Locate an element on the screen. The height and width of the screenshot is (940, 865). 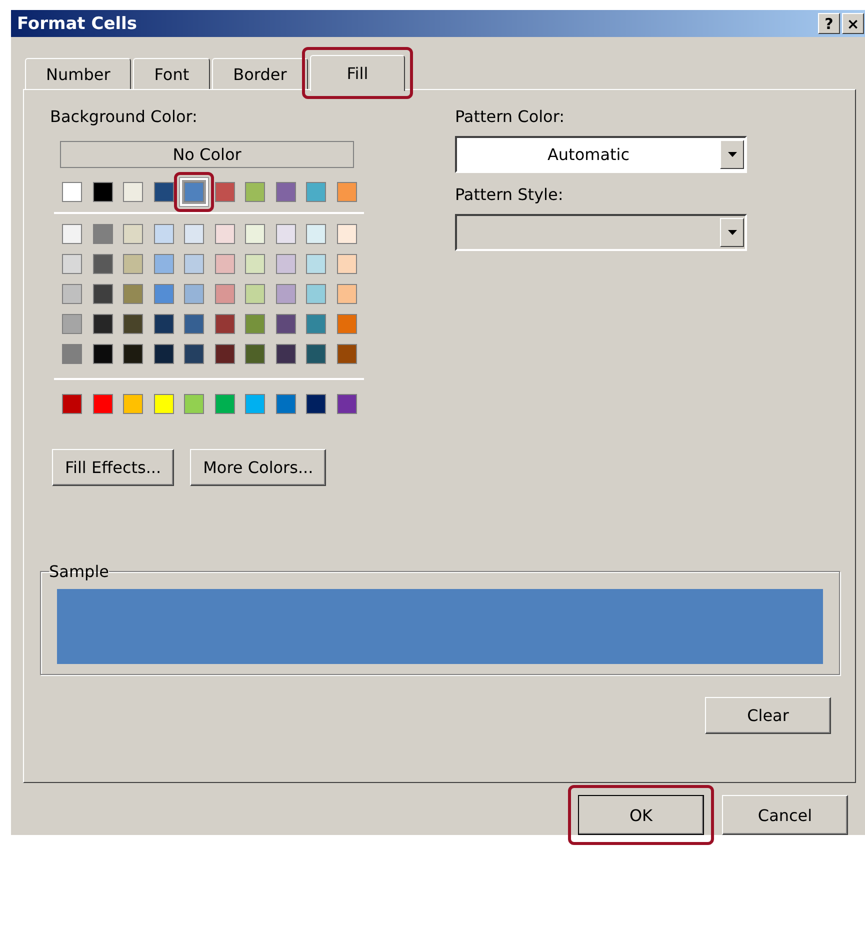
clear-button: Clear is located at coordinates (768, 715).